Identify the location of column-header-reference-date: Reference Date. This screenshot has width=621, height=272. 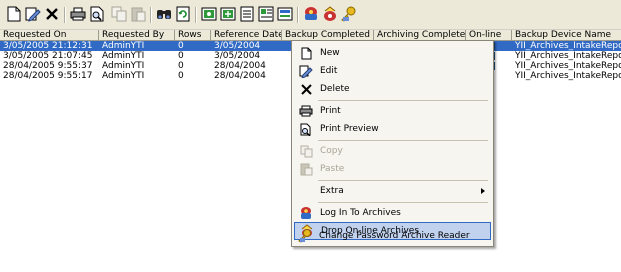
(246, 35).